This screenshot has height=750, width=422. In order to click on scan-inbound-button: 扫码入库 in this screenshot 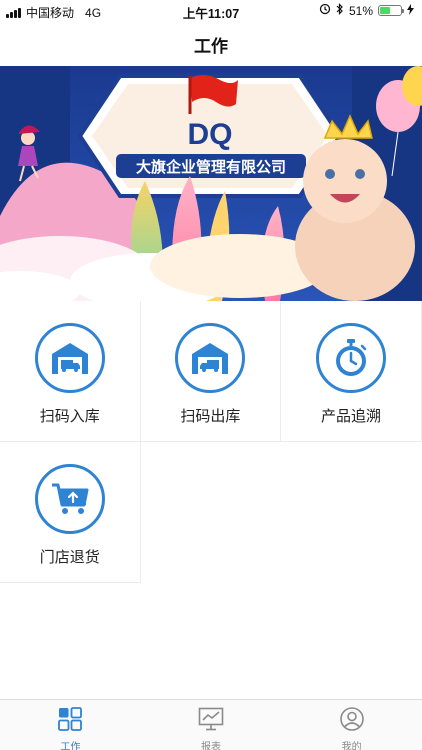, I will do `click(70, 371)`.